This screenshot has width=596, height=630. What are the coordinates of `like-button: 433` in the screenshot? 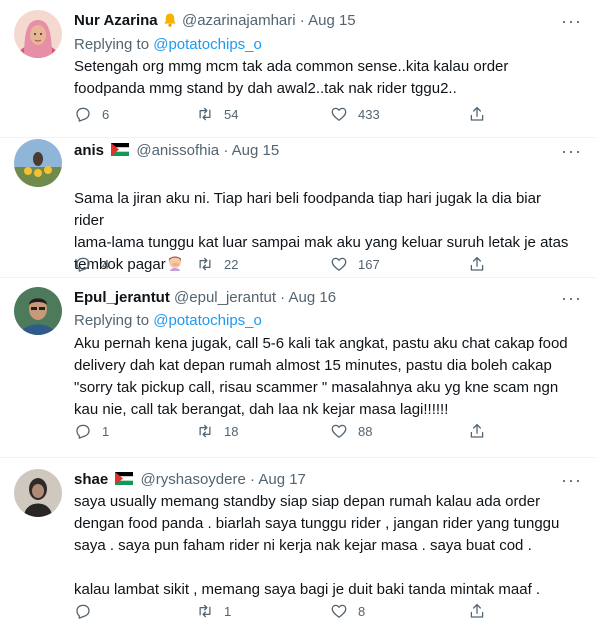 It's located at (355, 114).